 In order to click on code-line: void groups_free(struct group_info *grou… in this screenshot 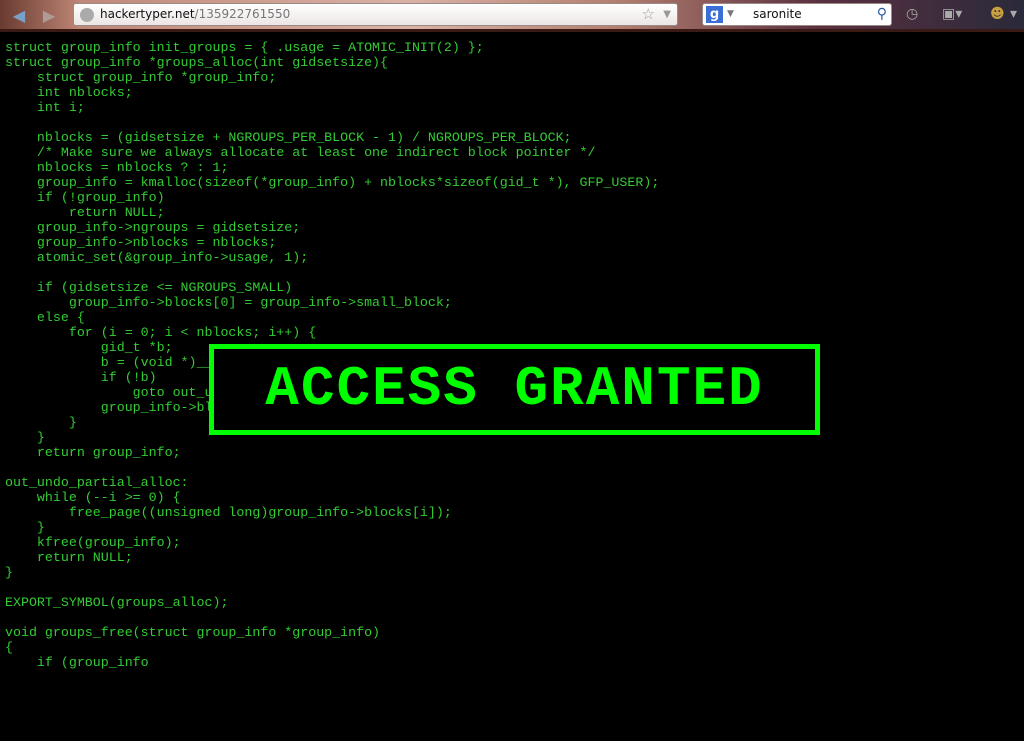, I will do `click(193, 632)`.